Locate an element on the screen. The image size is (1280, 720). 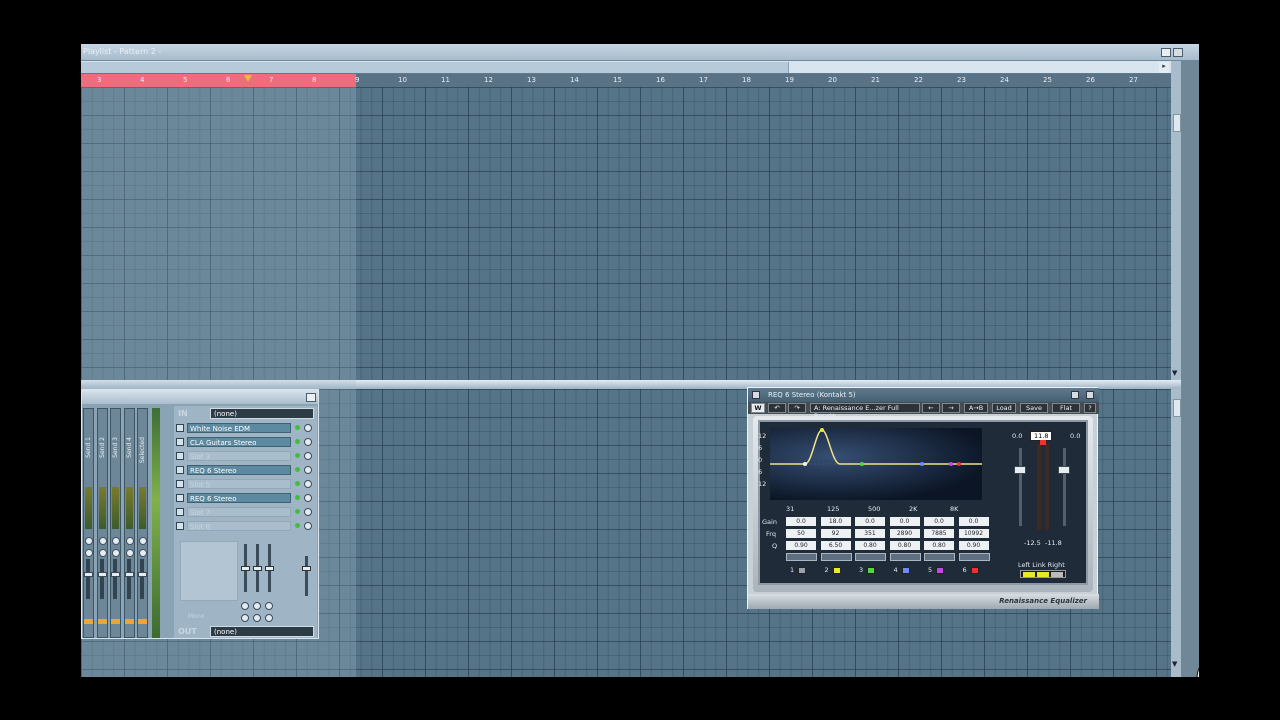
vertical-scrollbar is located at coordinates (1176, 221).